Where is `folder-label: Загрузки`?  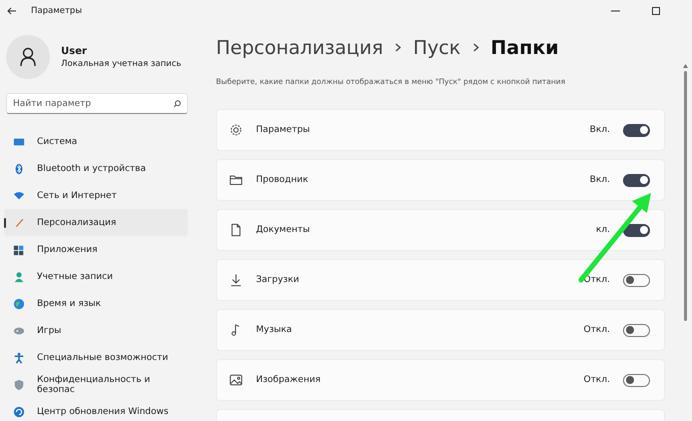
folder-label: Загрузки is located at coordinates (278, 280).